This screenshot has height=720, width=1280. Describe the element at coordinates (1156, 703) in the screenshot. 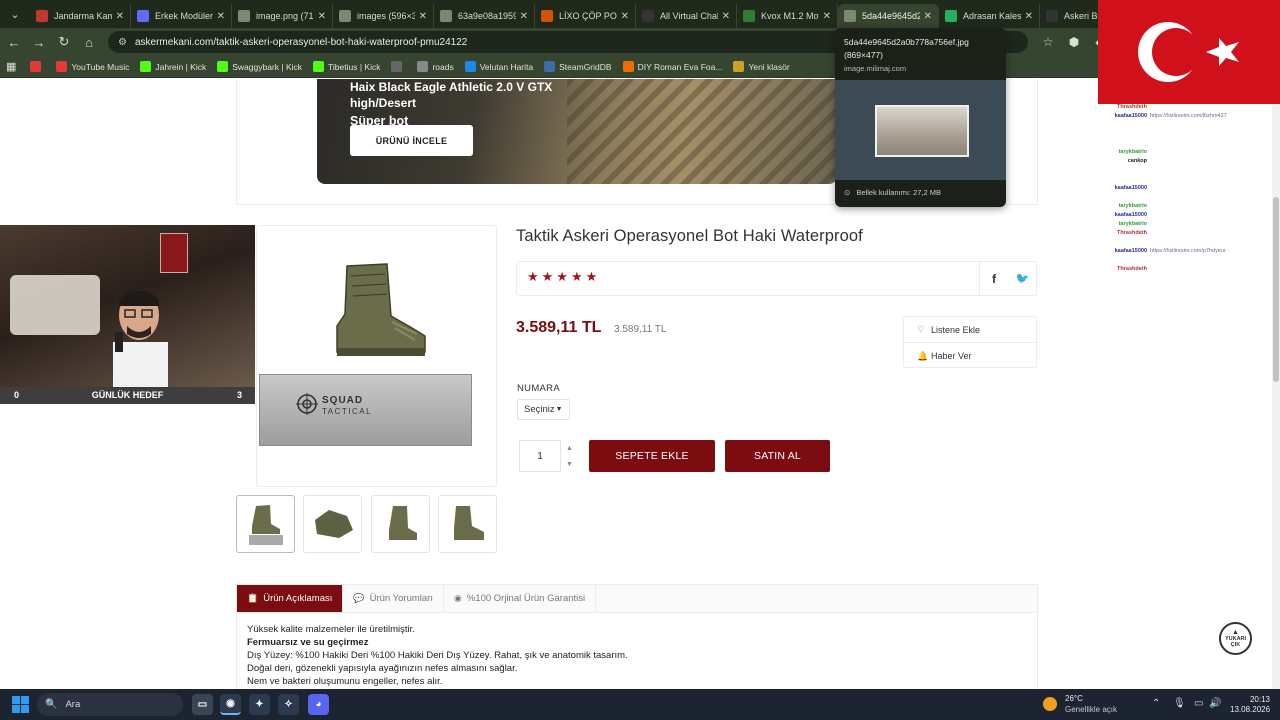

I see `tray-chevron-icon: ⌃` at that location.